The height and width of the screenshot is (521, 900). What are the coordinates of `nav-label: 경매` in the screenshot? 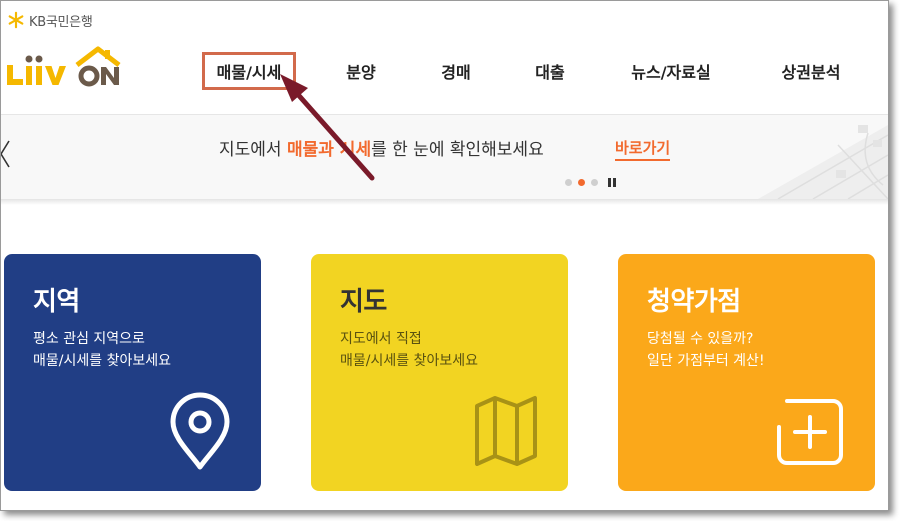 It's located at (456, 72).